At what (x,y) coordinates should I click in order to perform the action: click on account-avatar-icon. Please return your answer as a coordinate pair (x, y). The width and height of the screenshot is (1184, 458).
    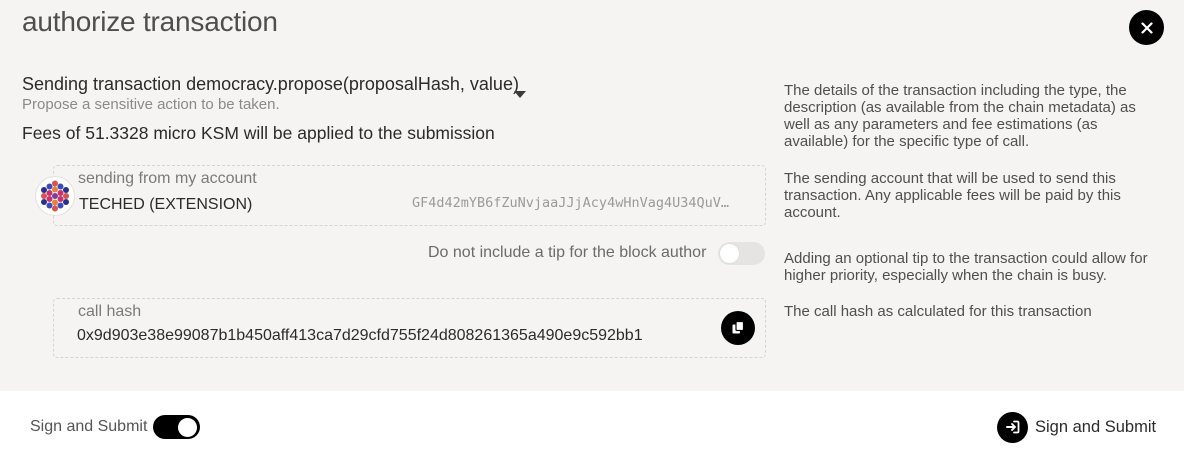
    Looking at the image, I should click on (55, 196).